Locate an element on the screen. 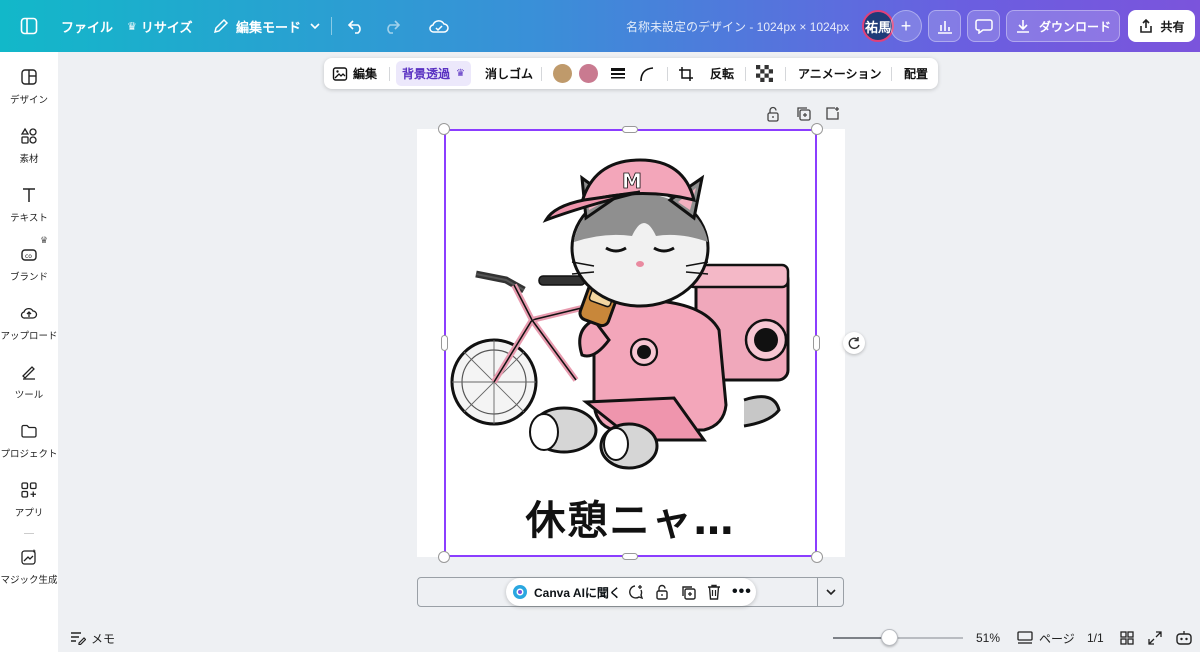  position-label: 配置 is located at coordinates (916, 74).